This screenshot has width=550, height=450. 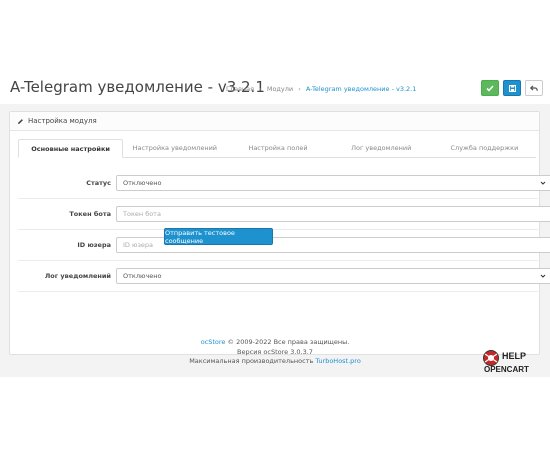 What do you see at coordinates (138, 245) in the screenshot?
I see `user-id-input-placeholder: ID юзера` at bounding box center [138, 245].